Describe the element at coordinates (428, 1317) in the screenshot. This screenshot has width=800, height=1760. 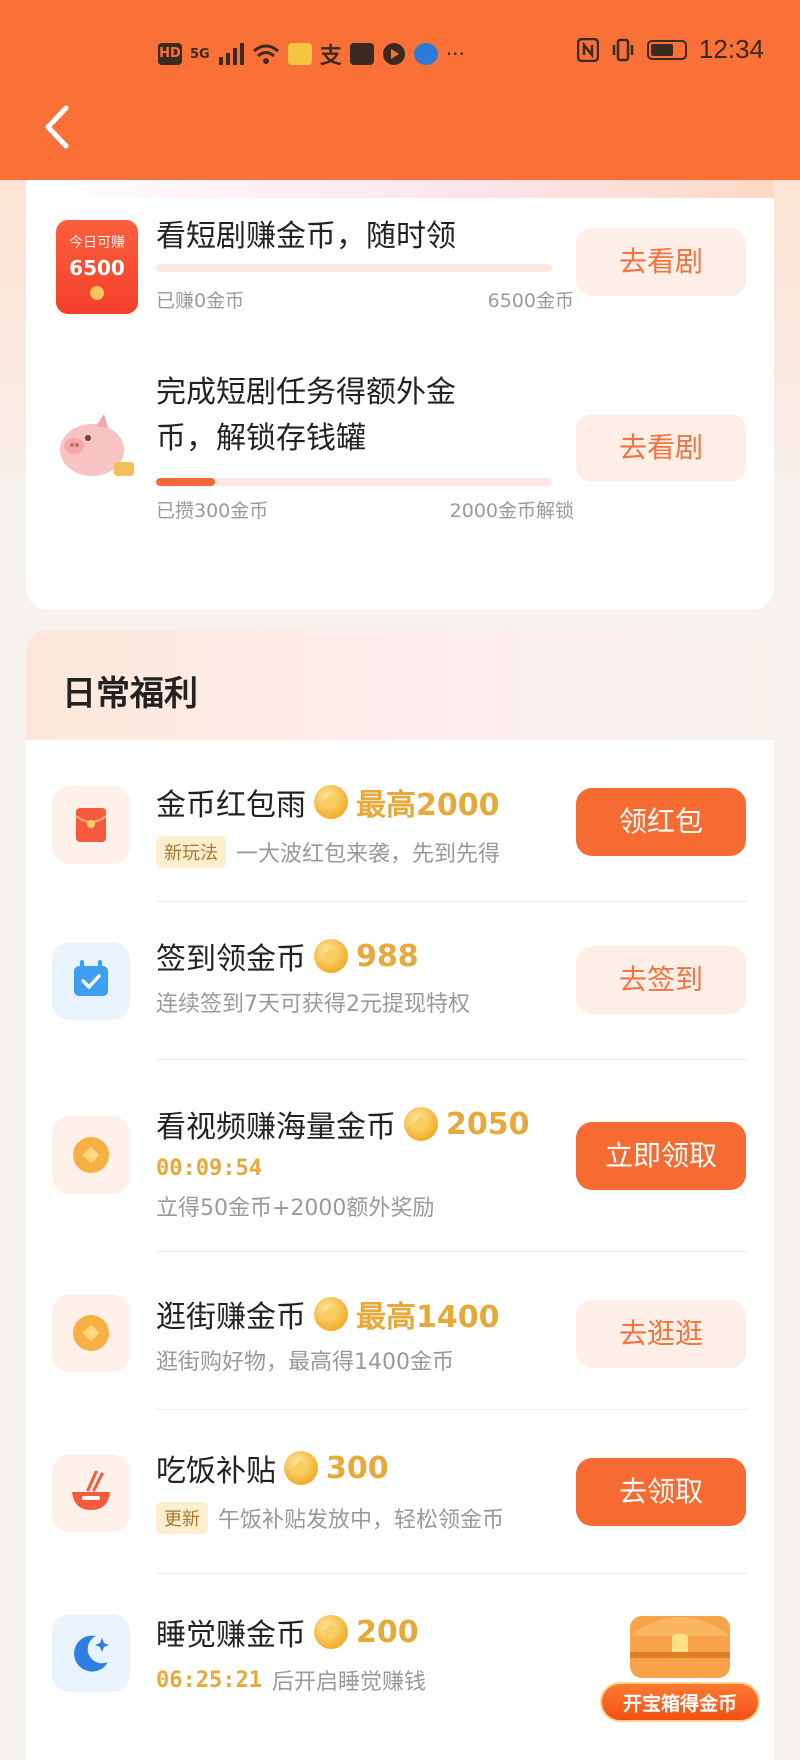
I see `task-reward: 最高1400` at that location.